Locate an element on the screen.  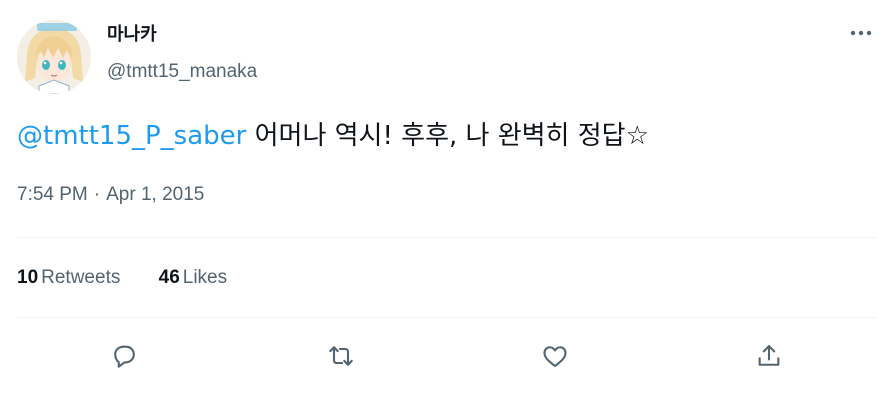
display-name: 마나카 is located at coordinates (132, 35).